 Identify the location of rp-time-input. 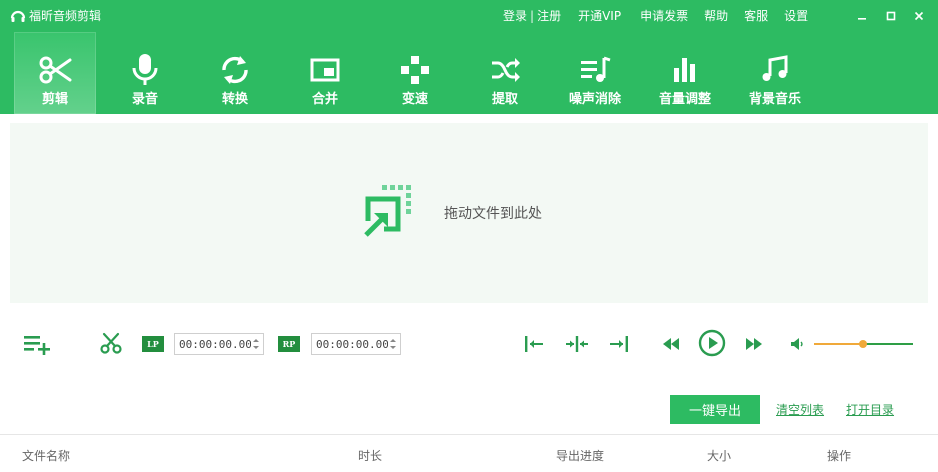
(352, 344).